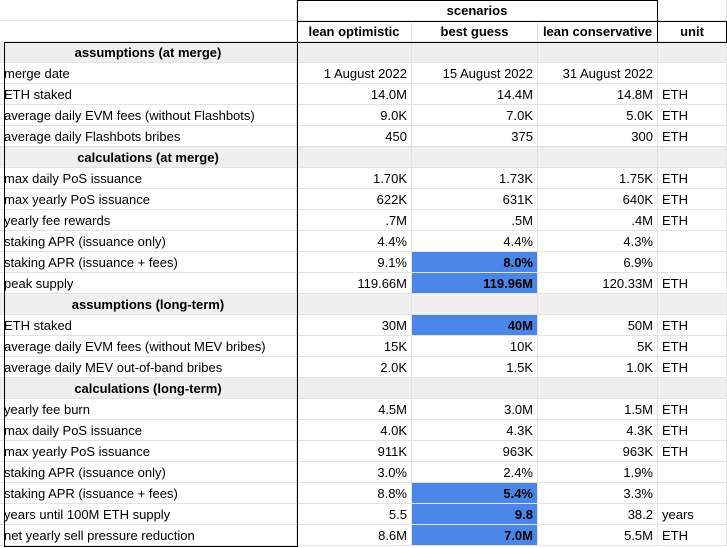 The image size is (727, 548). Describe the element at coordinates (148, 241) in the screenshot. I see `row-label: staking APR (issuance only)` at that location.